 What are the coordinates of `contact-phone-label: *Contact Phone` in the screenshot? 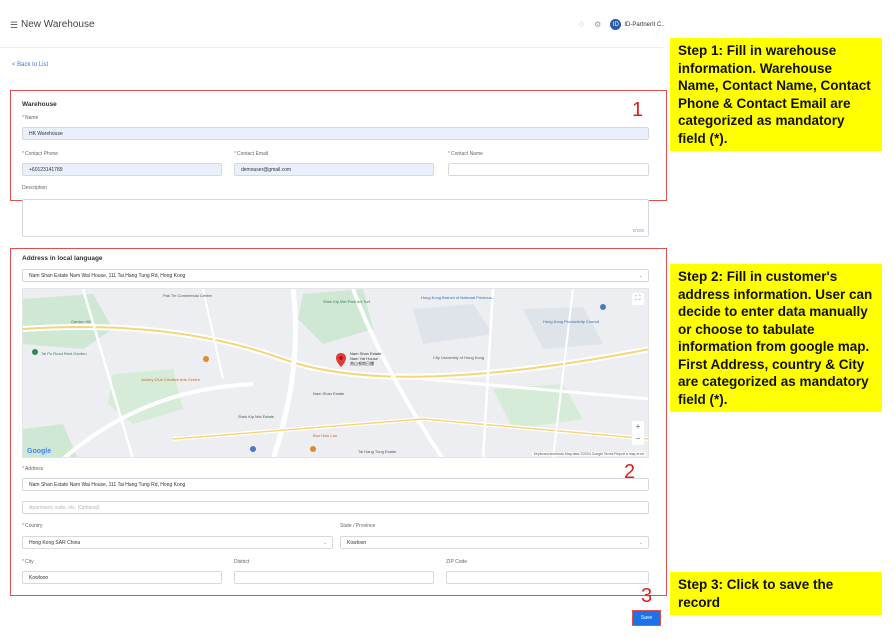 It's located at (40, 154).